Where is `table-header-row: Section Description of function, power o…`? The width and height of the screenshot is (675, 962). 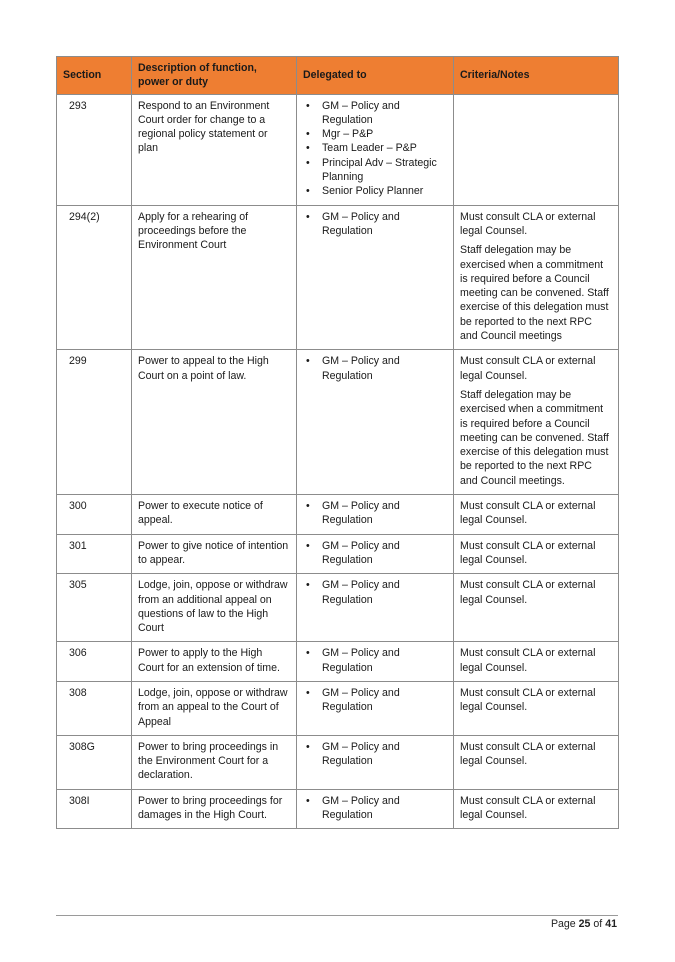 table-header-row: Section Description of function, power o… is located at coordinates (337, 75).